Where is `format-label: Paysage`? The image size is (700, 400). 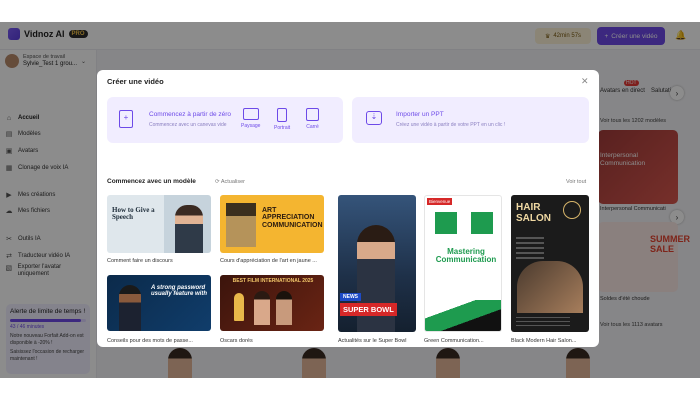
format-label: Paysage is located at coordinates (251, 126).